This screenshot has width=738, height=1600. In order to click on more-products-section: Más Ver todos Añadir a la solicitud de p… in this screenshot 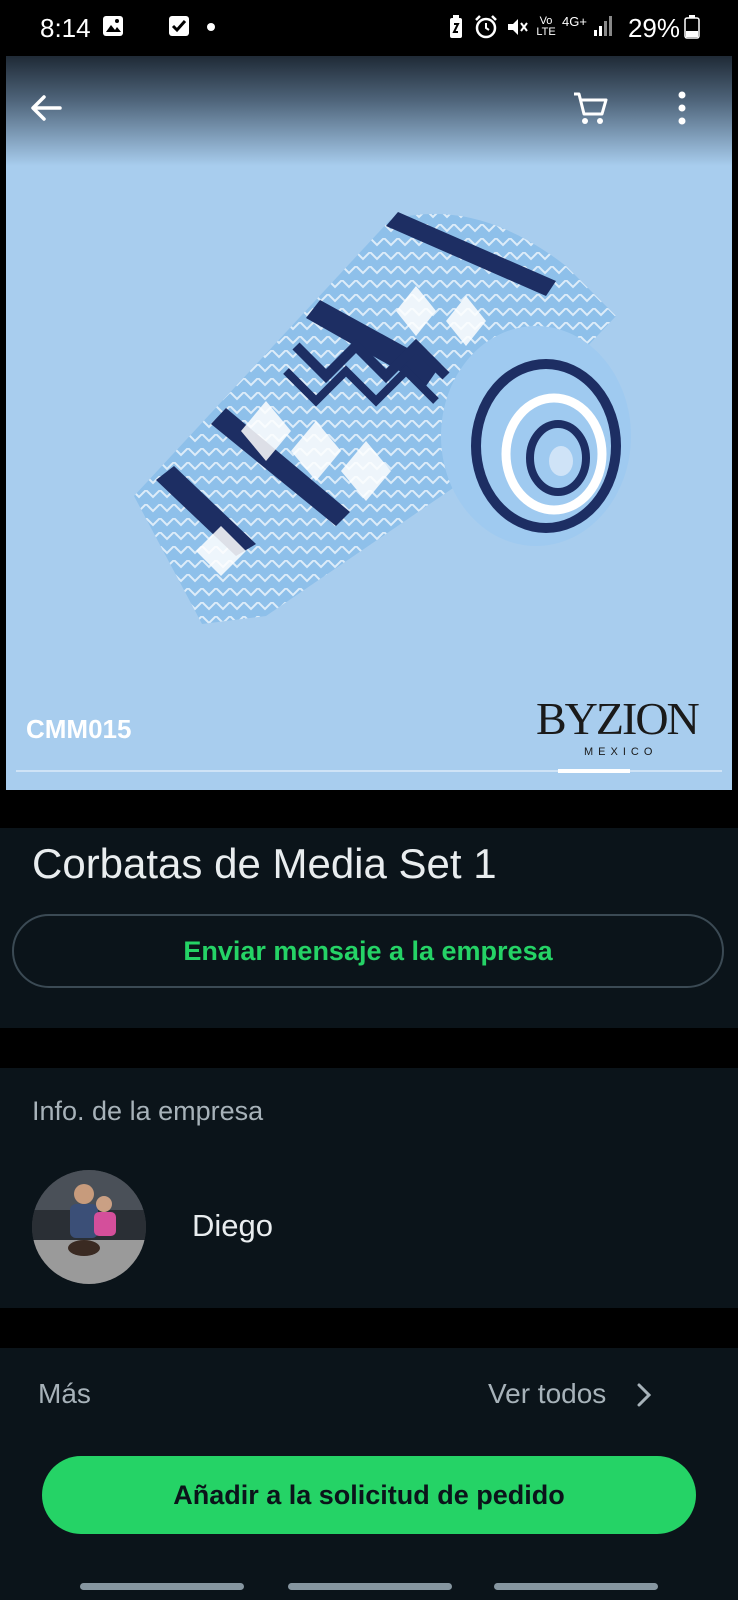, I will do `click(369, 1461)`.